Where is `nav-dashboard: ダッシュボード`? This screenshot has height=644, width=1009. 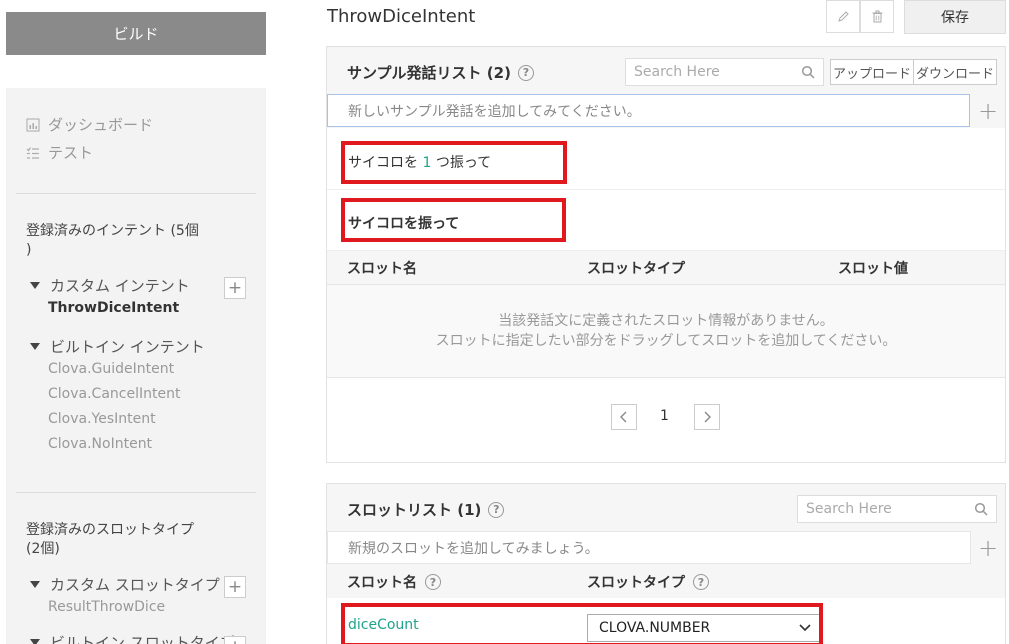
nav-dashboard: ダッシュボード is located at coordinates (89, 124).